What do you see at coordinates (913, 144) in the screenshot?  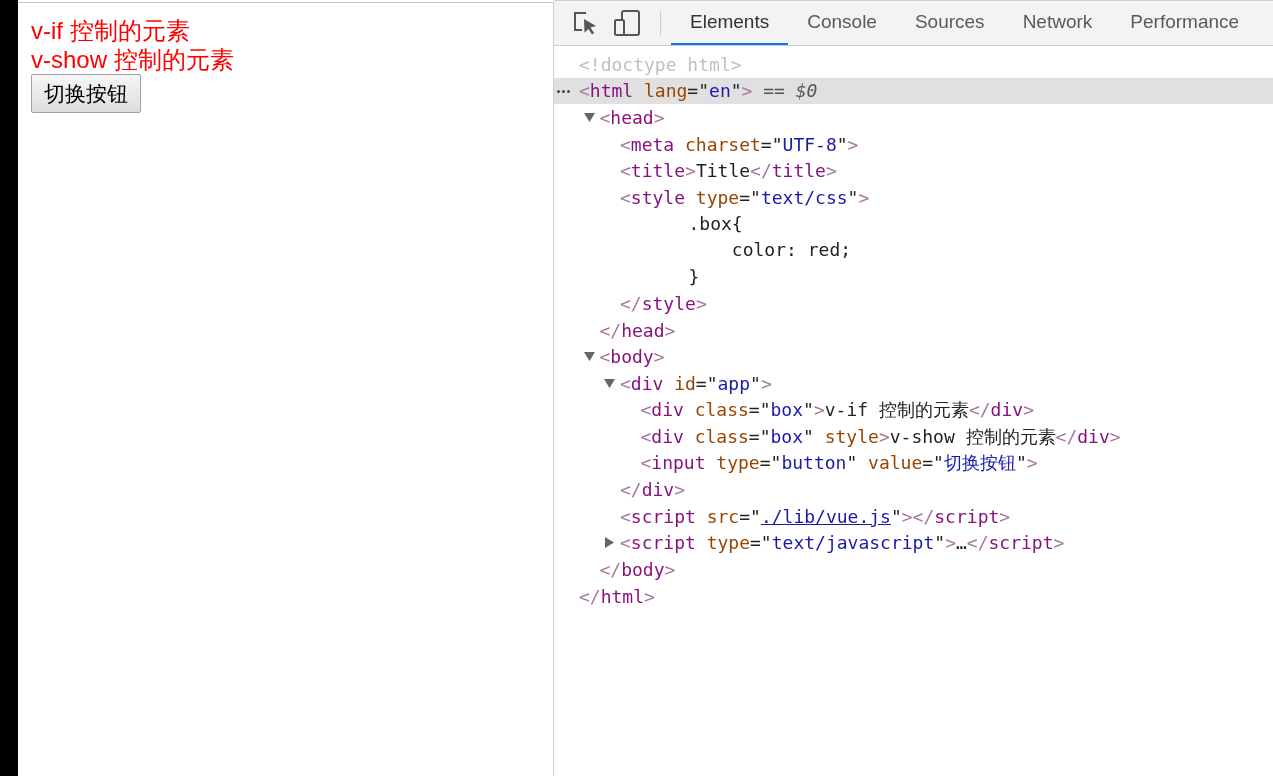 I see `tree-row: <meta charset="UTF-8">` at bounding box center [913, 144].